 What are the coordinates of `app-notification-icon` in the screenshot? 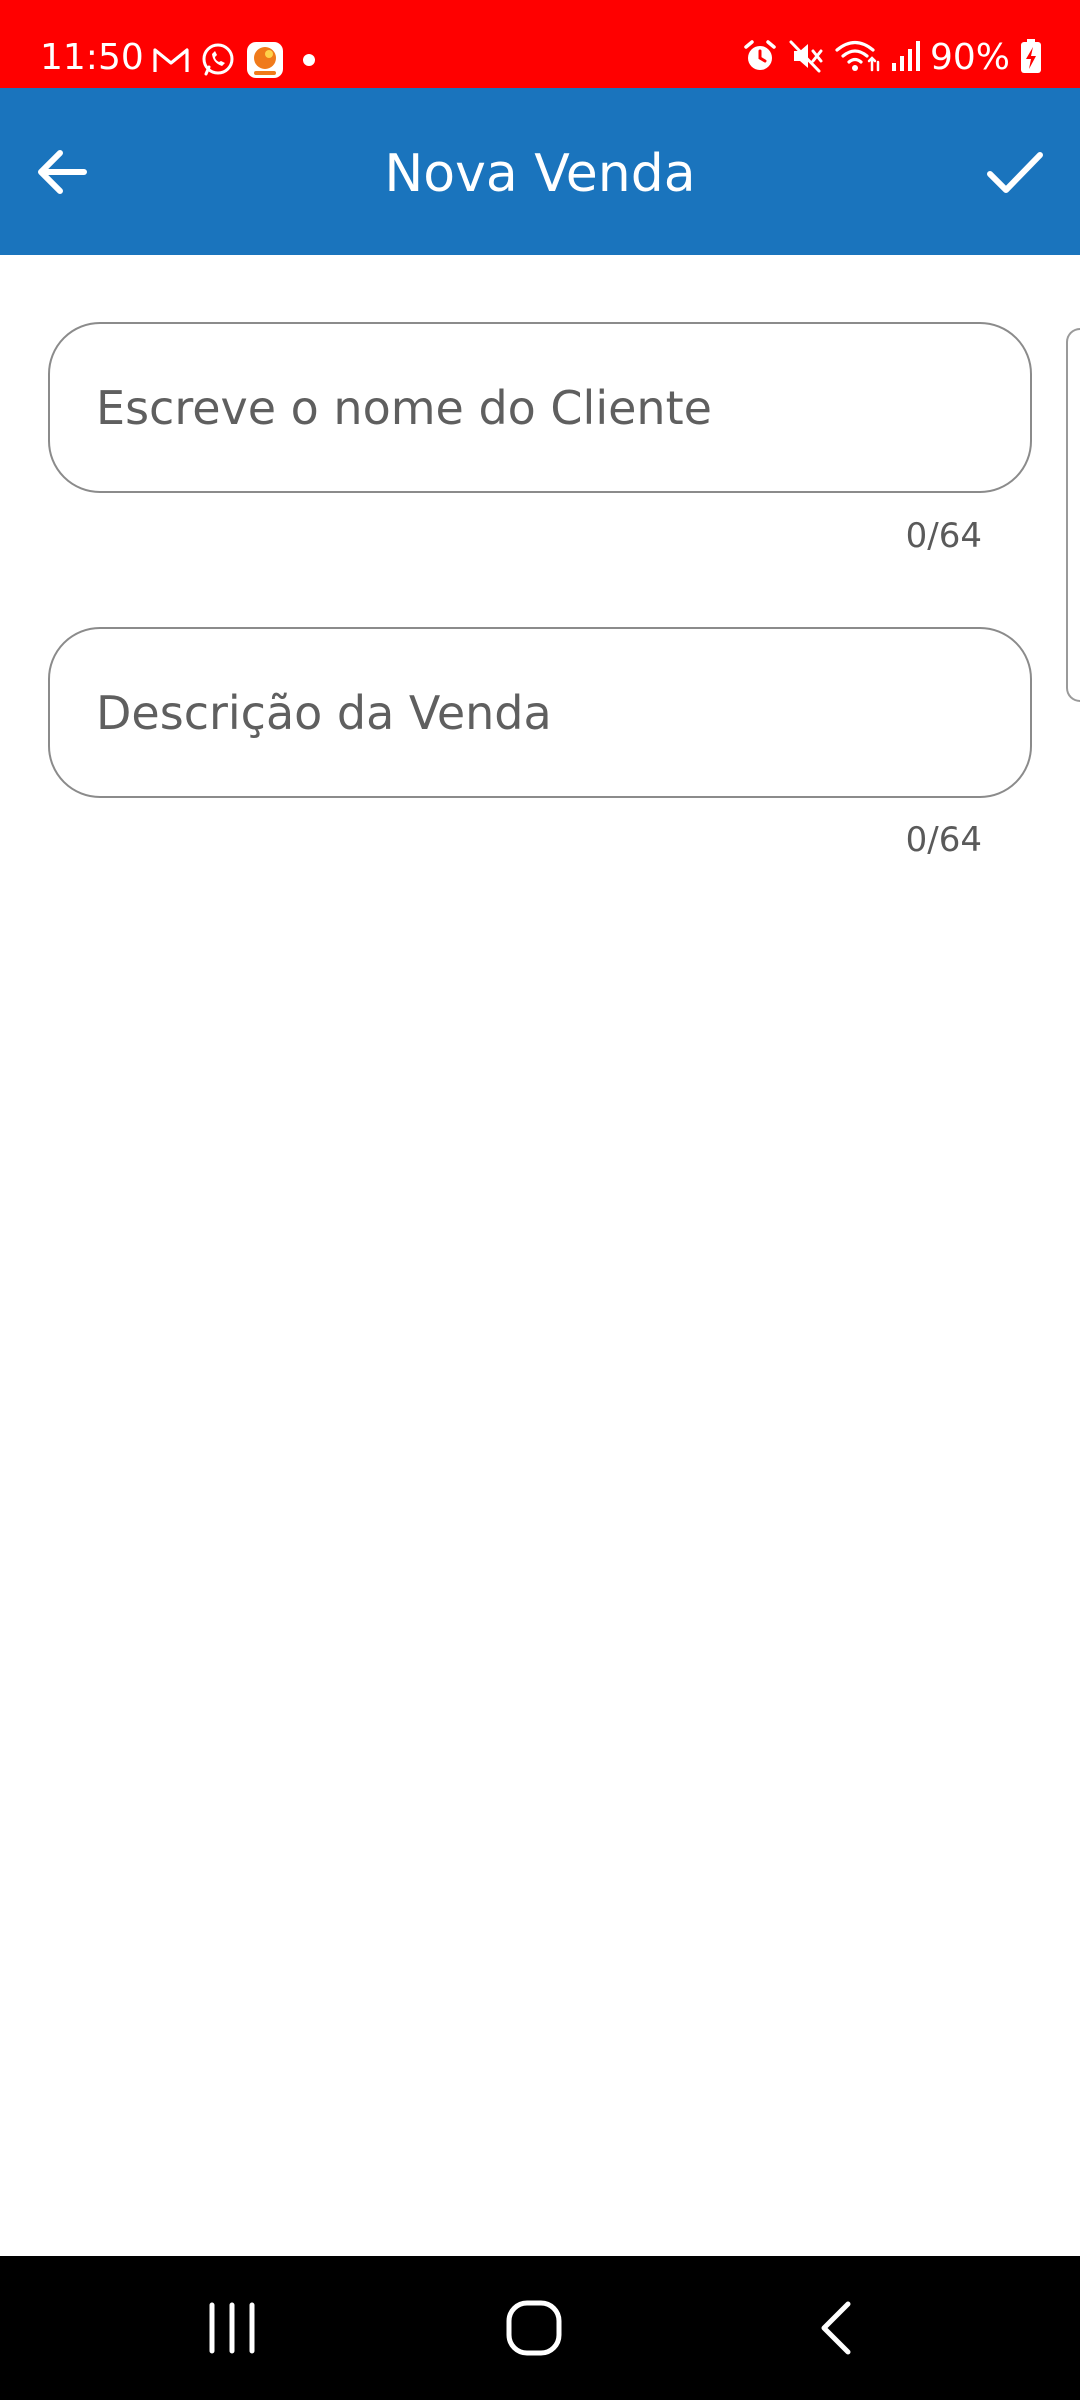 It's located at (265, 60).